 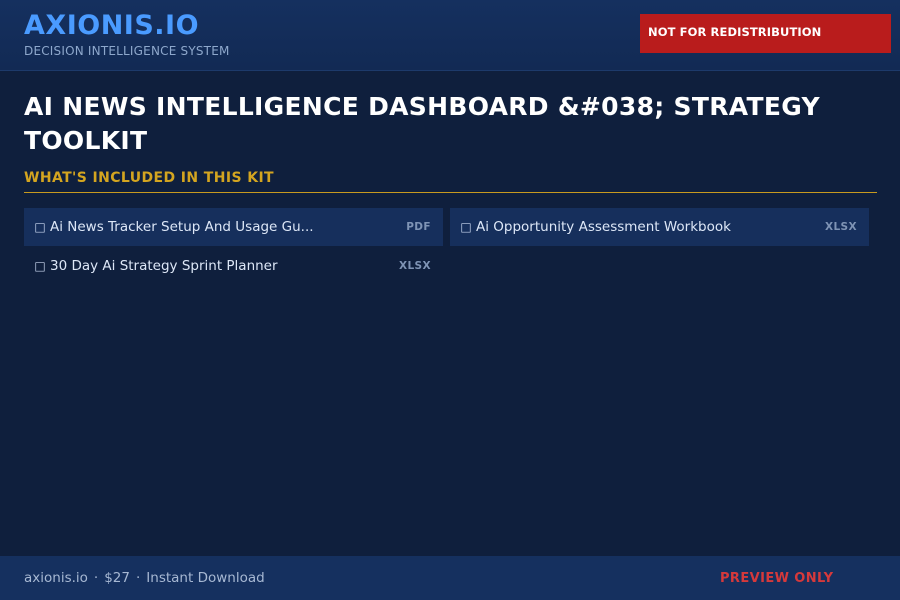 I want to click on brand-subtitle: DECISION INTELLIGENCE SYSTEM, so click(x=127, y=51).